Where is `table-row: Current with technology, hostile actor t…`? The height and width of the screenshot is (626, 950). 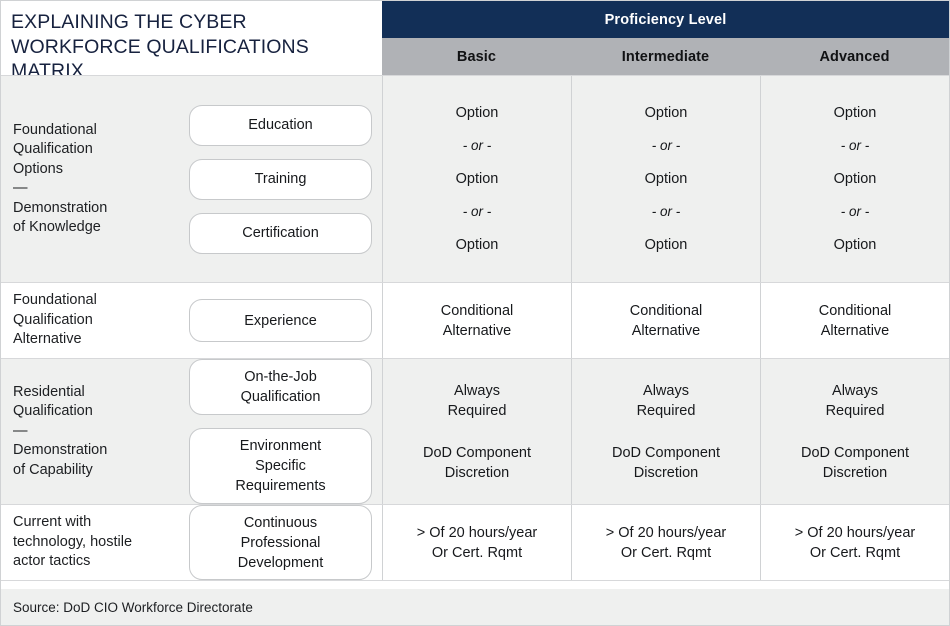
table-row: Current with technology, hostile actor t… is located at coordinates (475, 543).